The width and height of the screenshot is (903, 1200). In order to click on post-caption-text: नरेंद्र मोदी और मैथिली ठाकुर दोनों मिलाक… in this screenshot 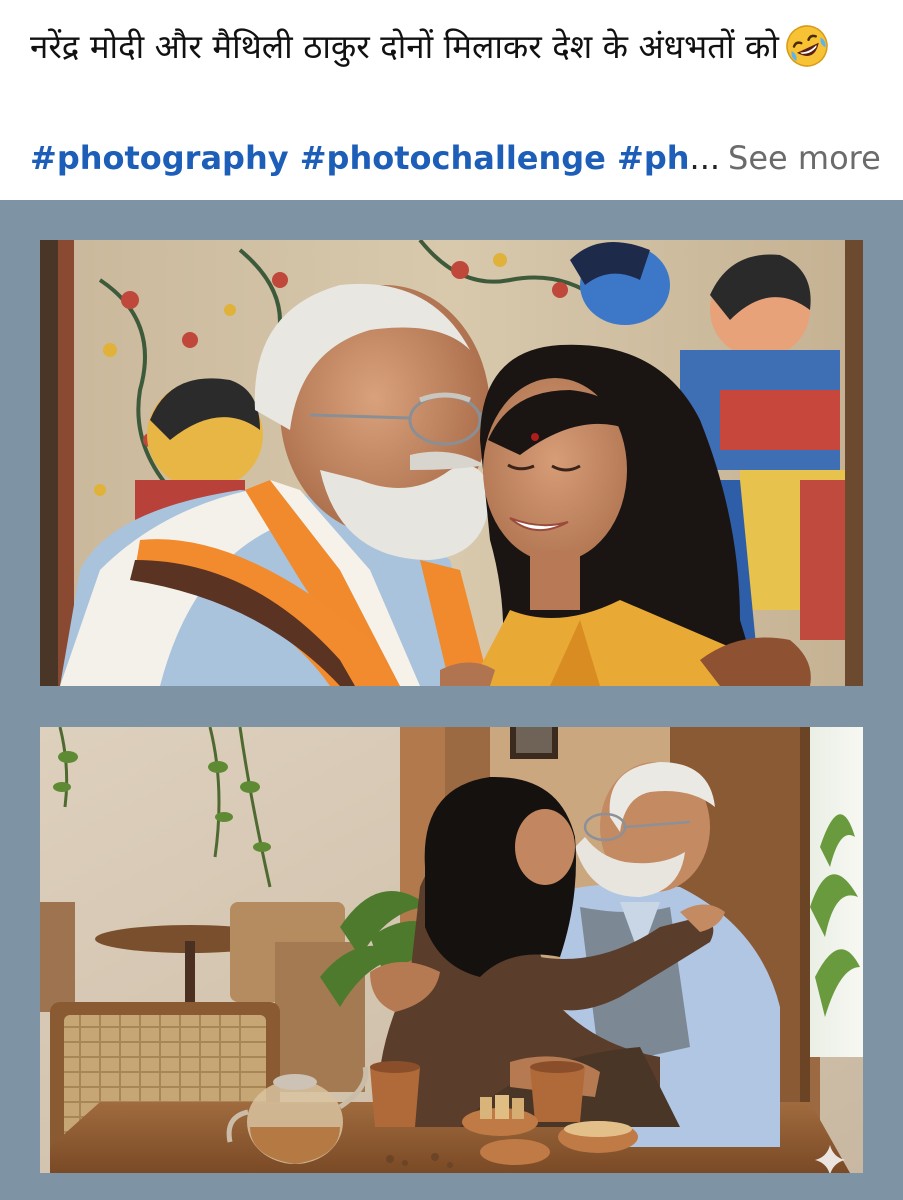, I will do `click(404, 46)`.